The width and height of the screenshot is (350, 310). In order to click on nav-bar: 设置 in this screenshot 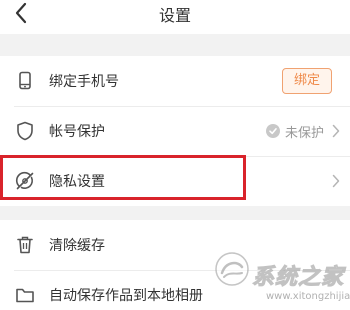, I will do `click(175, 17)`.